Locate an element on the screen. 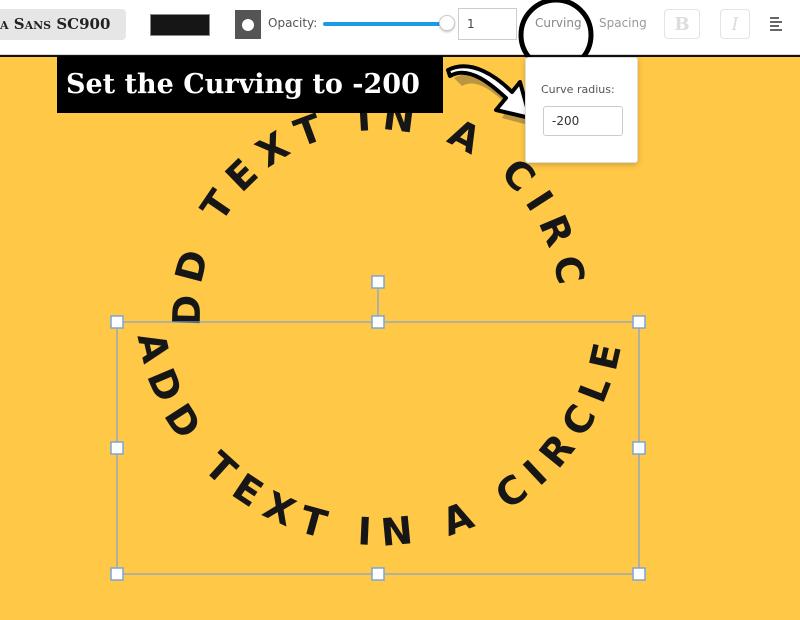 Image resolution: width=800 pixels, height=620 pixels. resize-handle-top-left is located at coordinates (117, 322).